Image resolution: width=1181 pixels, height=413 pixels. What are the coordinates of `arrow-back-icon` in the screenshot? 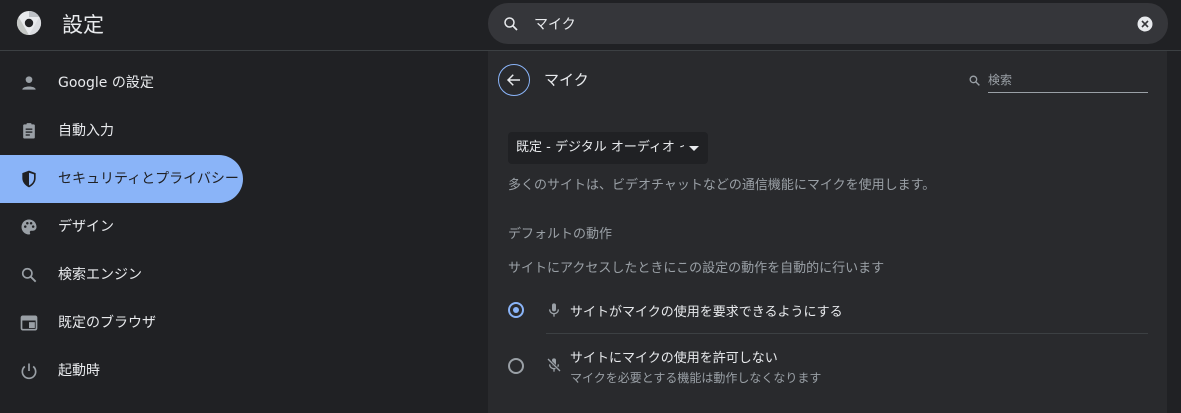 It's located at (513, 80).